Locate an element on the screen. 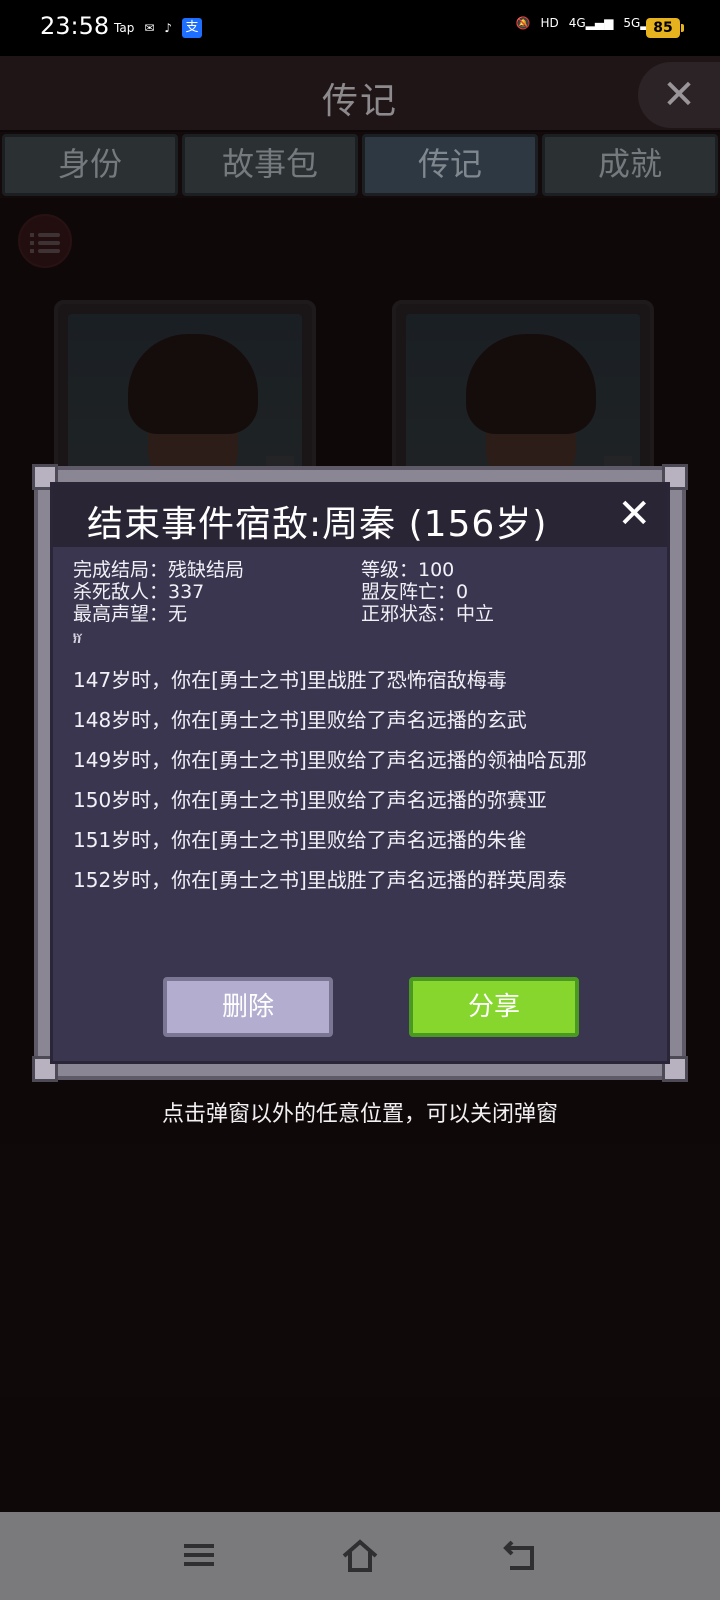 The width and height of the screenshot is (720, 1600). battery-indicator: 85 is located at coordinates (665, 28).